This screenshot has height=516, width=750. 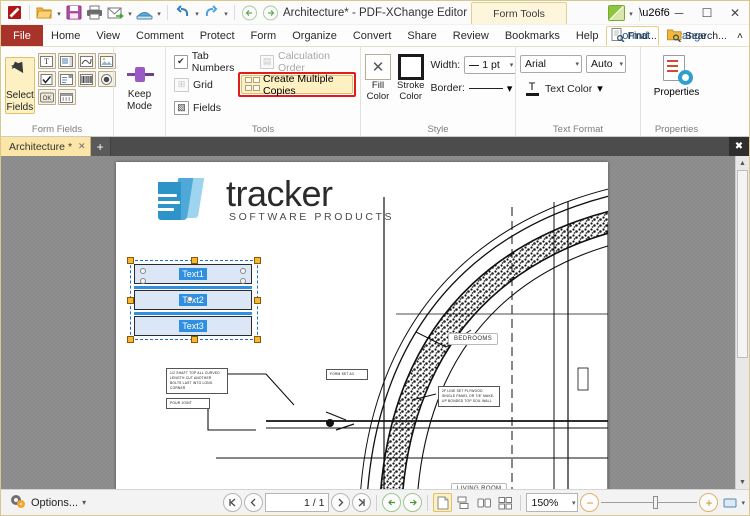 What do you see at coordinates (649, 502) in the screenshot?
I see `zoom-slider` at bounding box center [649, 502].